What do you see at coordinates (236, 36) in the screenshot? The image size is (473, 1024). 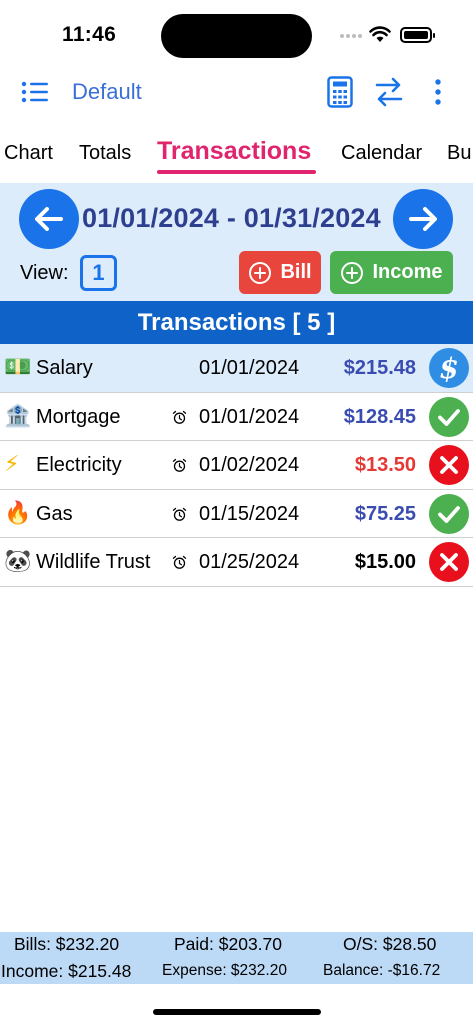 I see `dynamic-island` at bounding box center [236, 36].